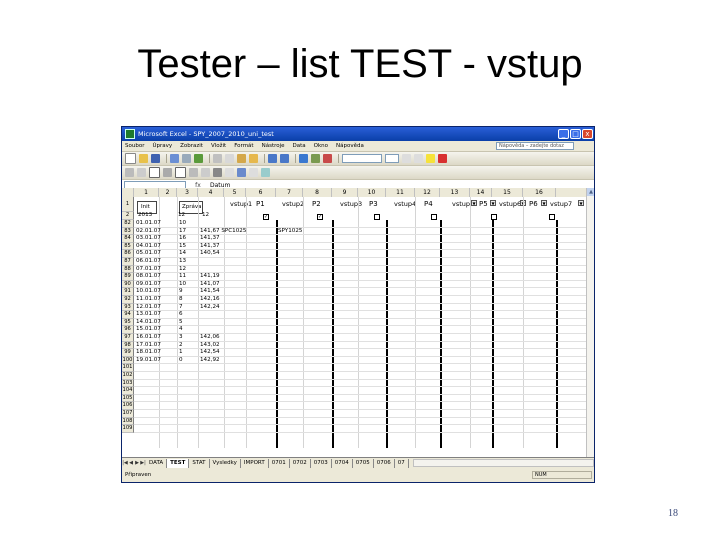 This screenshot has height=540, width=720. I want to click on cell-row2-b: 12, so click(181, 216).